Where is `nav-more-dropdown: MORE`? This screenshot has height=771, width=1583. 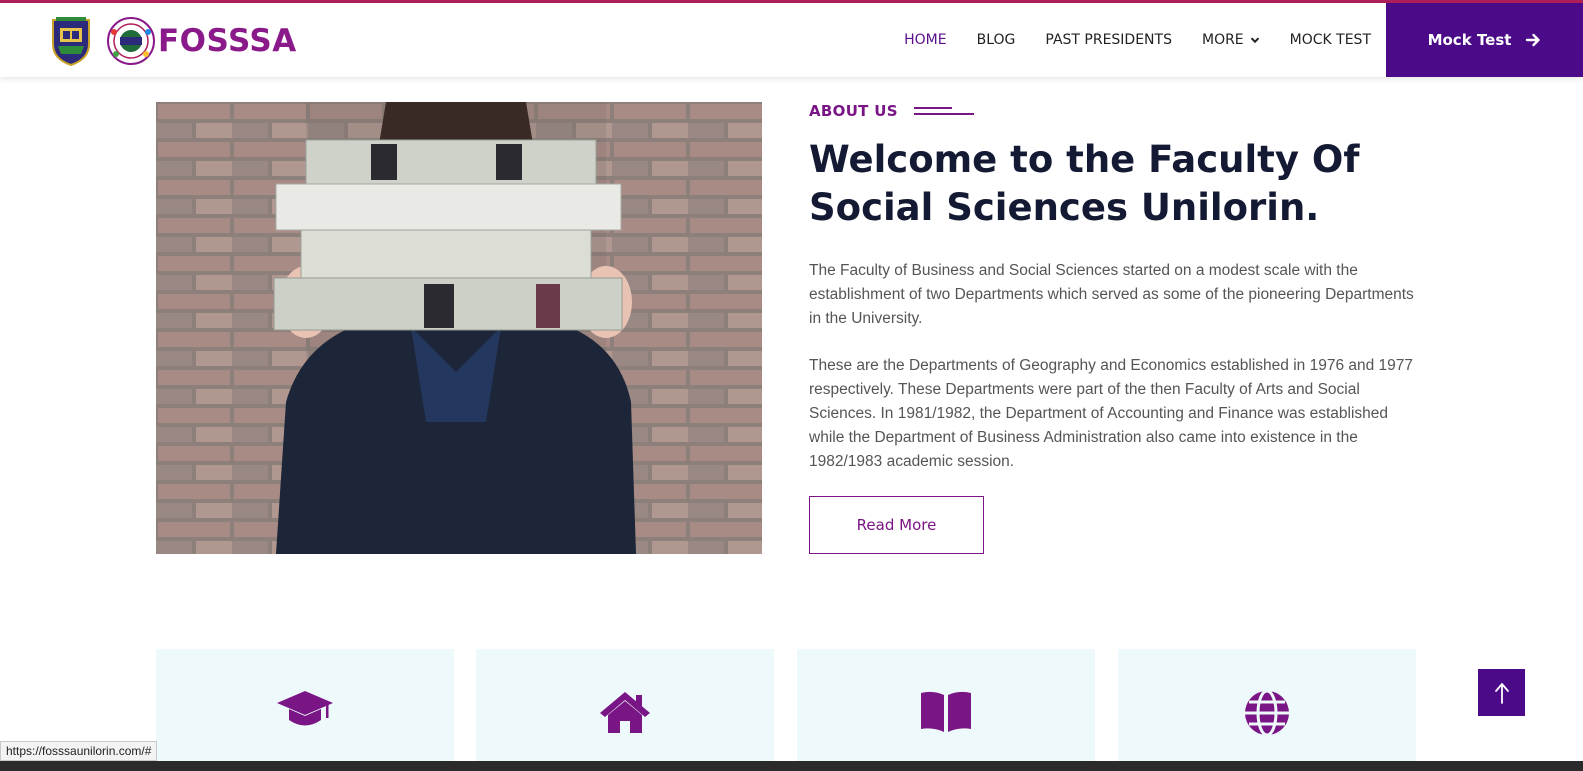
nav-more-dropdown: MORE is located at coordinates (1231, 40).